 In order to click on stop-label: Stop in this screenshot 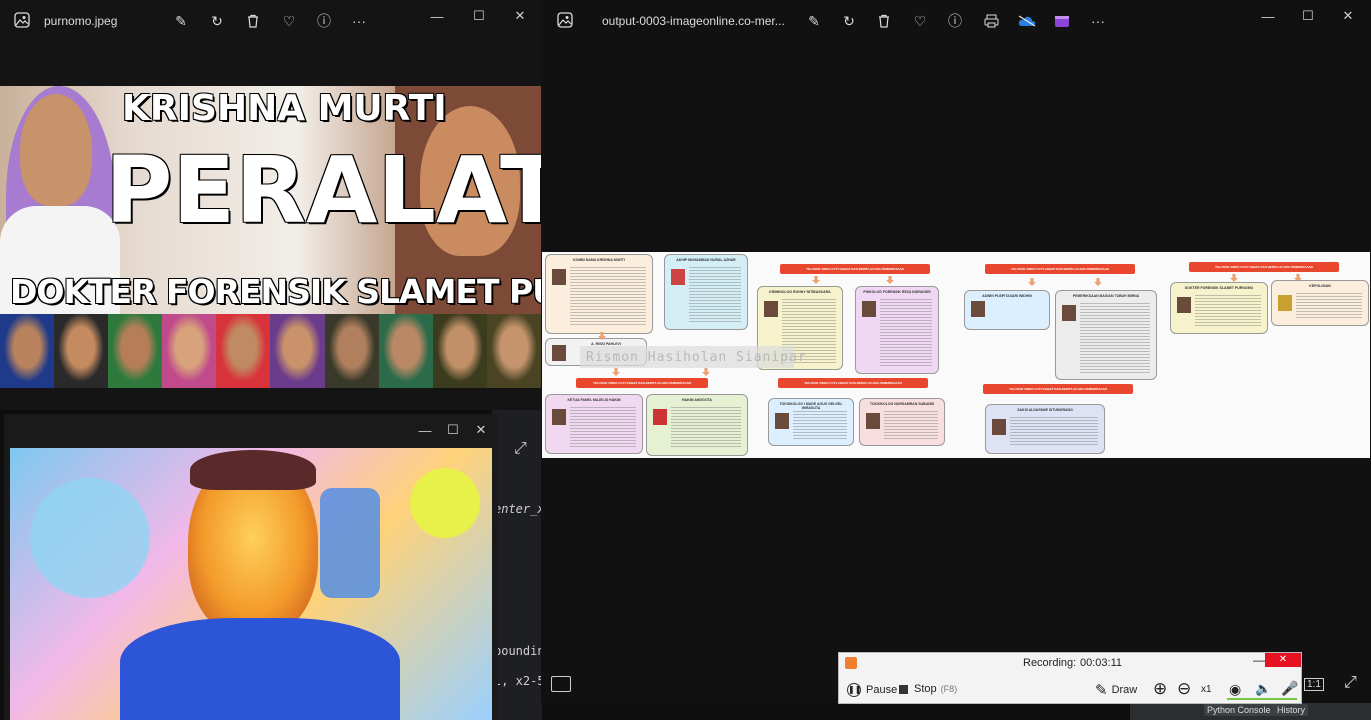, I will do `click(925, 689)`.